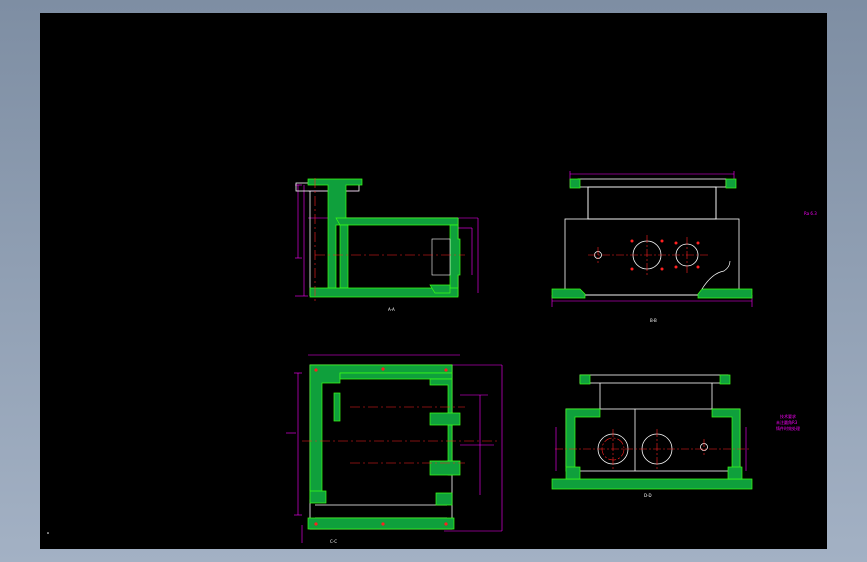  What do you see at coordinates (391, 309) in the screenshot?
I see `side-section-label: A-A` at bounding box center [391, 309].